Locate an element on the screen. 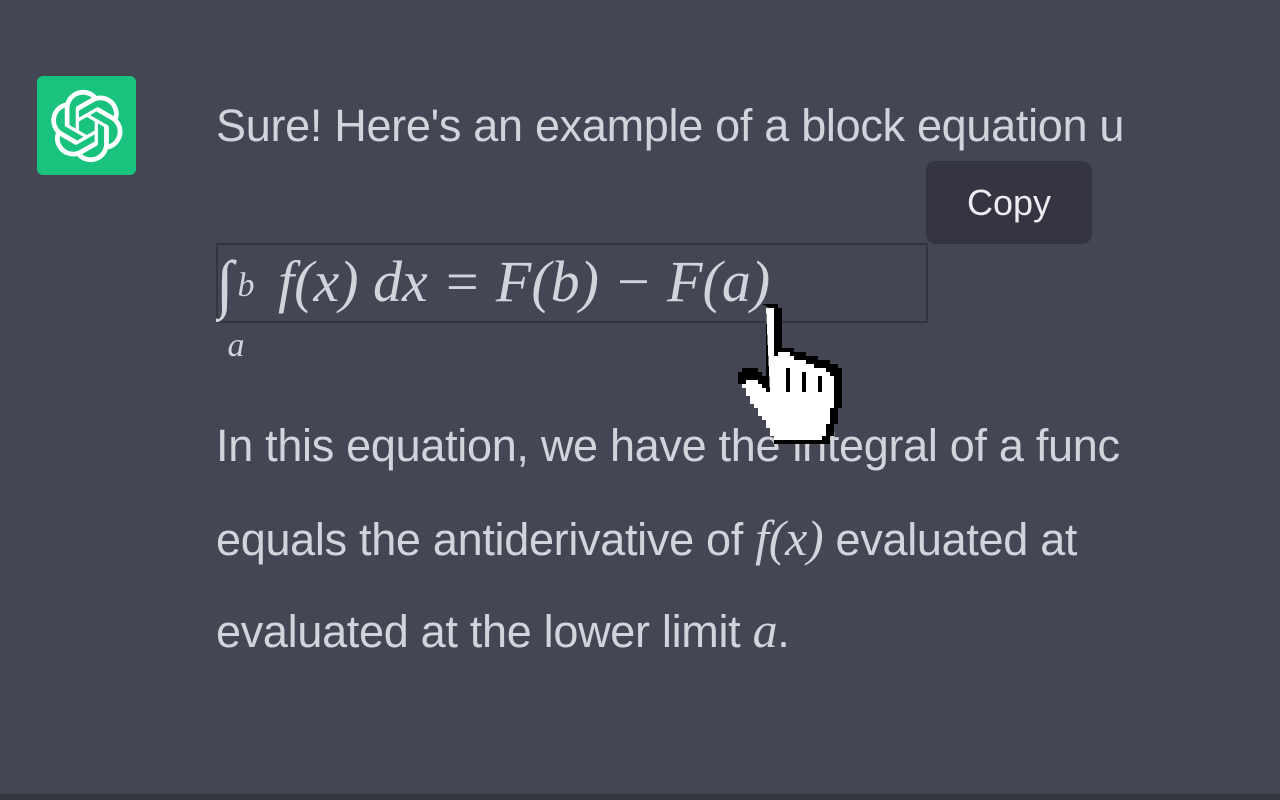  block-equation: ∫ b a f(x) dx = F(b) − F(a) is located at coordinates (493, 297).